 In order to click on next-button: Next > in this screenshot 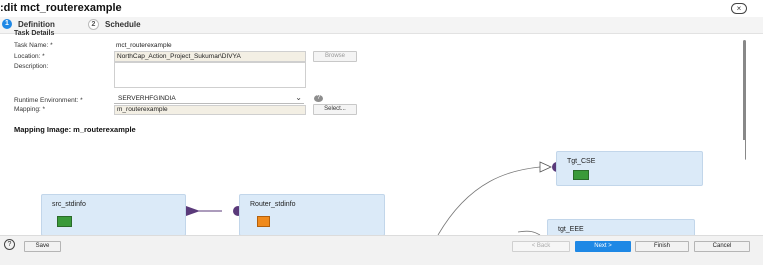, I will do `click(603, 246)`.